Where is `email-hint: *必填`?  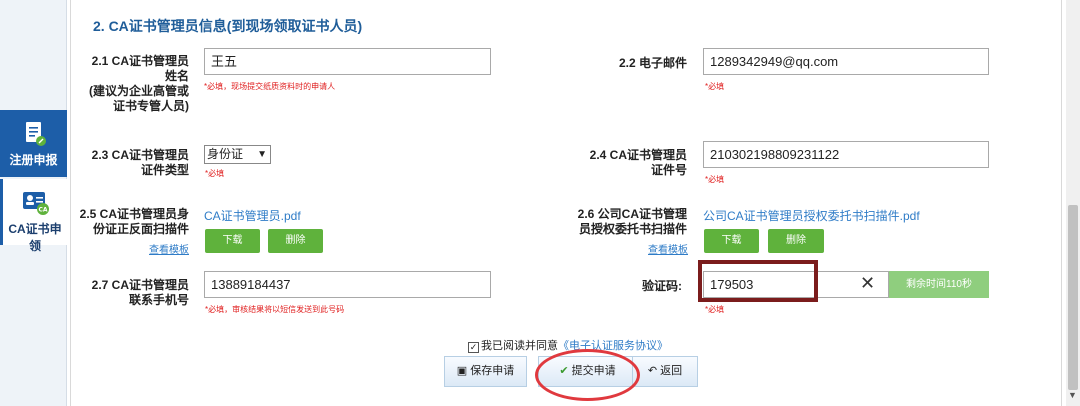
email-hint: *必填 is located at coordinates (715, 86).